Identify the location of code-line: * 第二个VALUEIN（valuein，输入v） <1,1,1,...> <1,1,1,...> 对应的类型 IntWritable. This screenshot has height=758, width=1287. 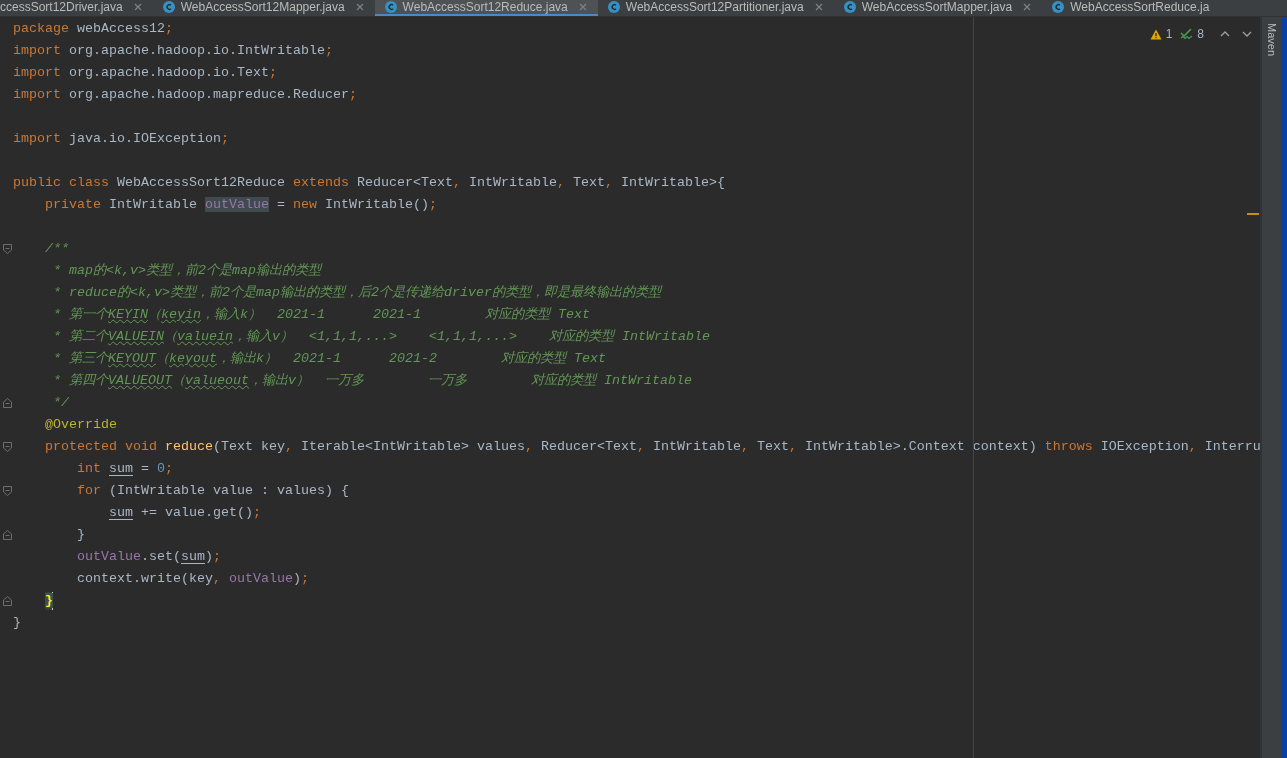
(381, 337).